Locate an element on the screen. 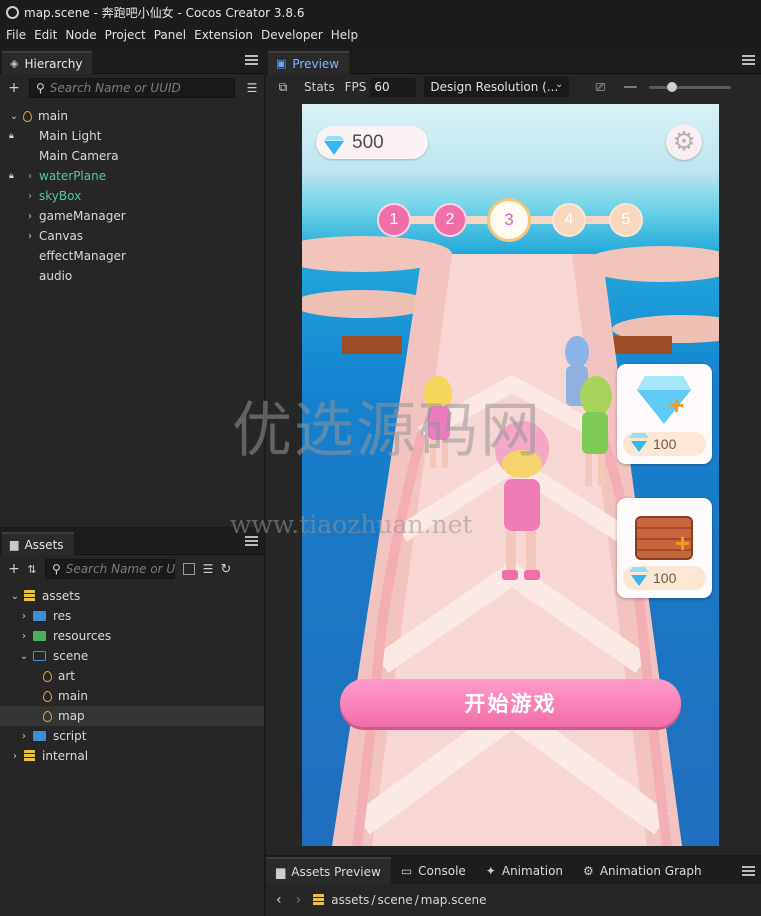 The height and width of the screenshot is (916, 761). asset-item-main: main is located at coordinates (132, 696).